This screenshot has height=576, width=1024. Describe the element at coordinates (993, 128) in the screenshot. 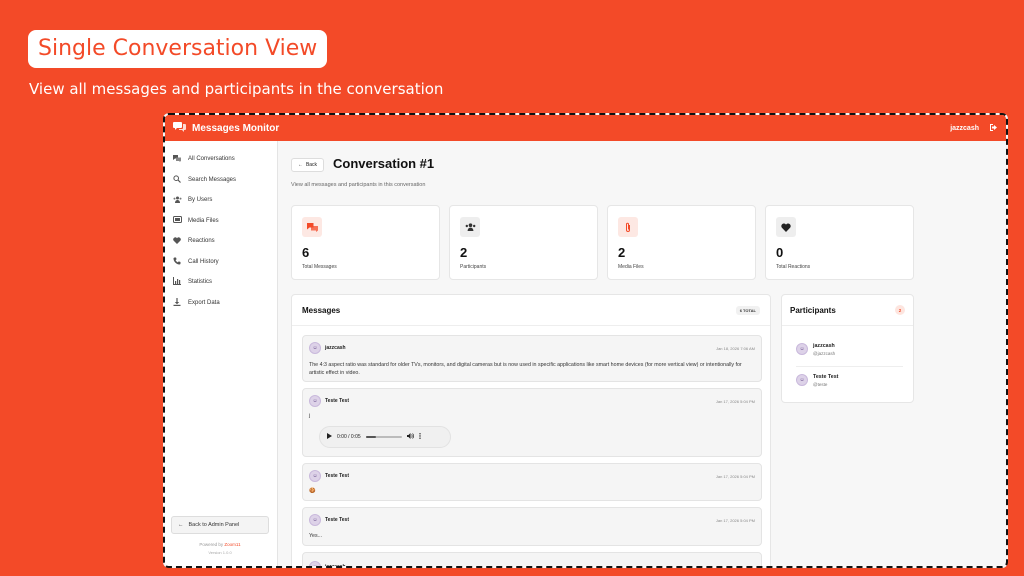

I see `logout-icon` at that location.